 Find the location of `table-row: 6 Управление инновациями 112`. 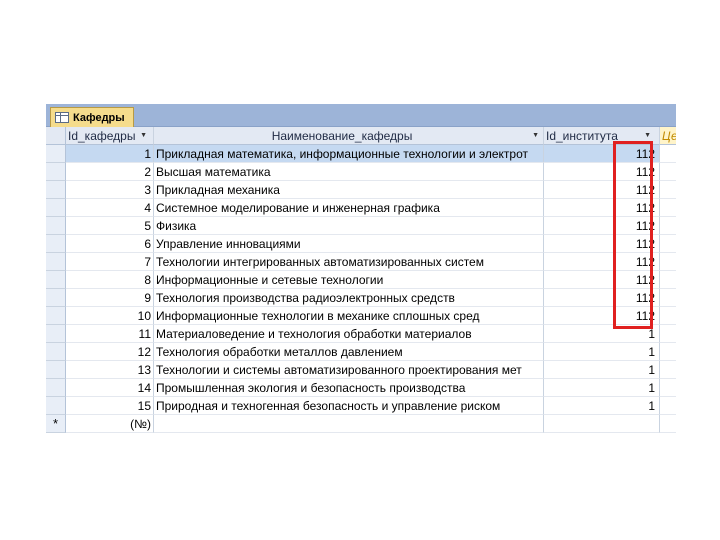

table-row: 6 Управление инновациями 112 is located at coordinates (361, 244).